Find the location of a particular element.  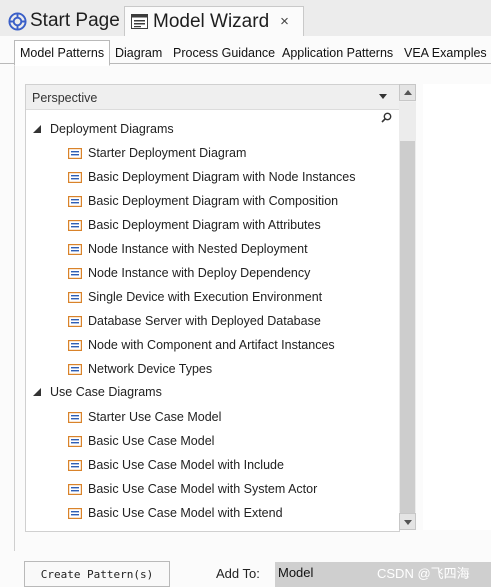

pattern-list-item: Basic Use Case Model with Generalization is located at coordinates (212, 529).